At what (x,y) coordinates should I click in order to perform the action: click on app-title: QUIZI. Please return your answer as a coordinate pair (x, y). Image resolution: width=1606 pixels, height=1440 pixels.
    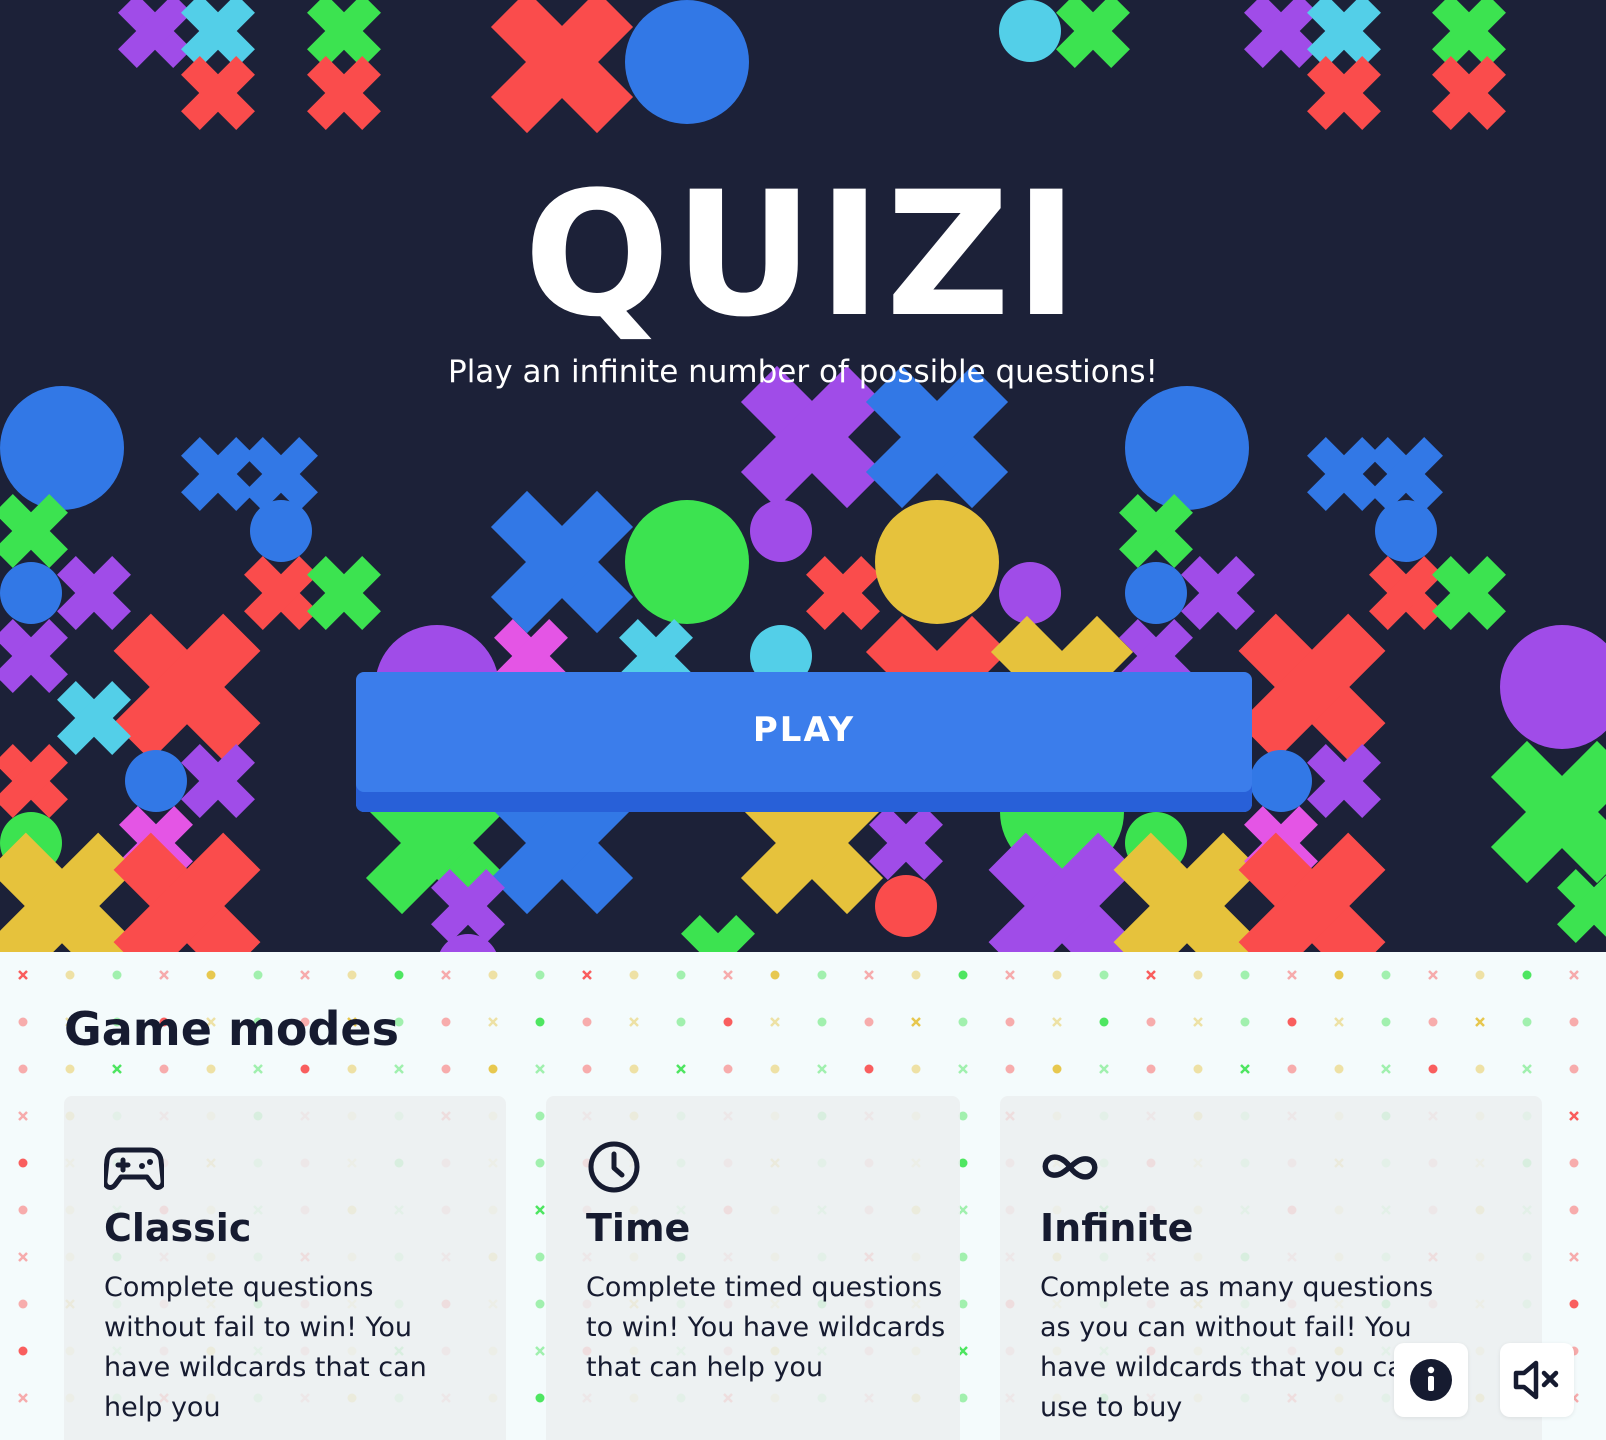
    Looking at the image, I should click on (803, 254).